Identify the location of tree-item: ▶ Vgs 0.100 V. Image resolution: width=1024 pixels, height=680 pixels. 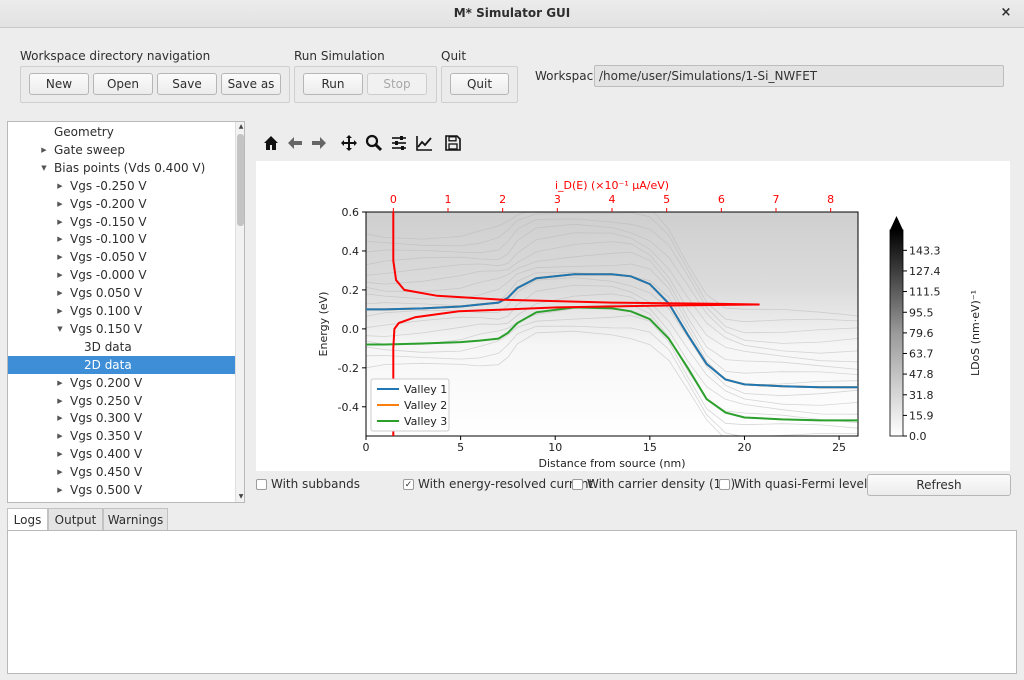
(121, 311).